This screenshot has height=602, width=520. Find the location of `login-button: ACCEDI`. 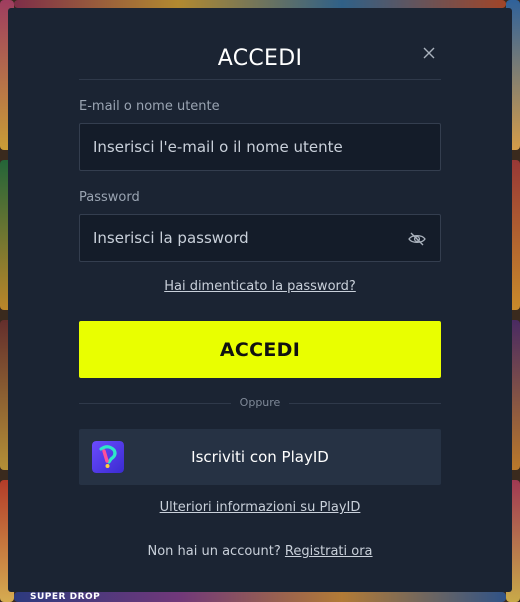

login-button: ACCEDI is located at coordinates (260, 349).